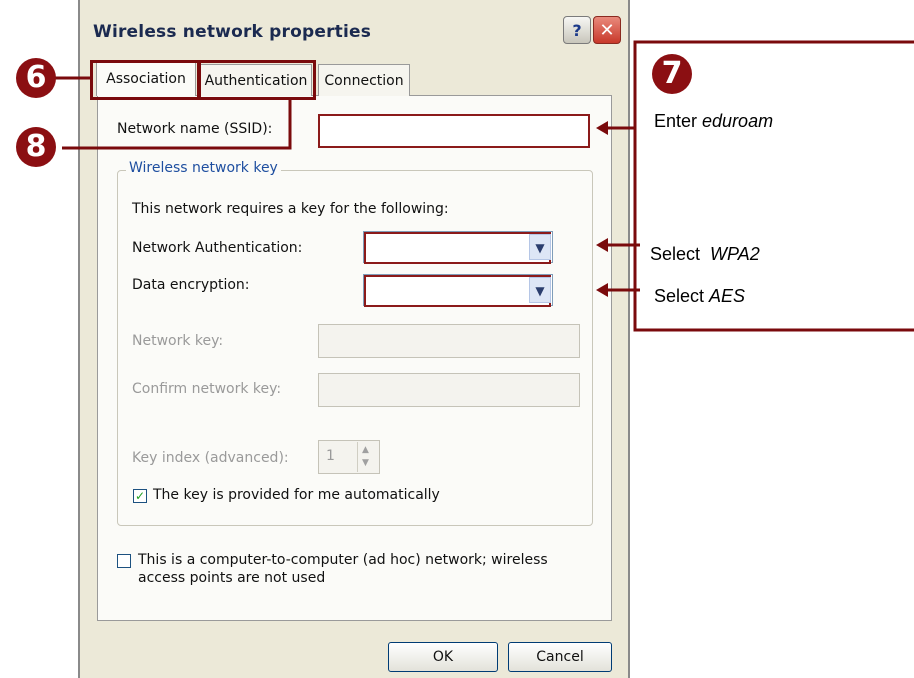 This screenshot has width=914, height=678. I want to click on association-tab-highlight, so click(145, 80).